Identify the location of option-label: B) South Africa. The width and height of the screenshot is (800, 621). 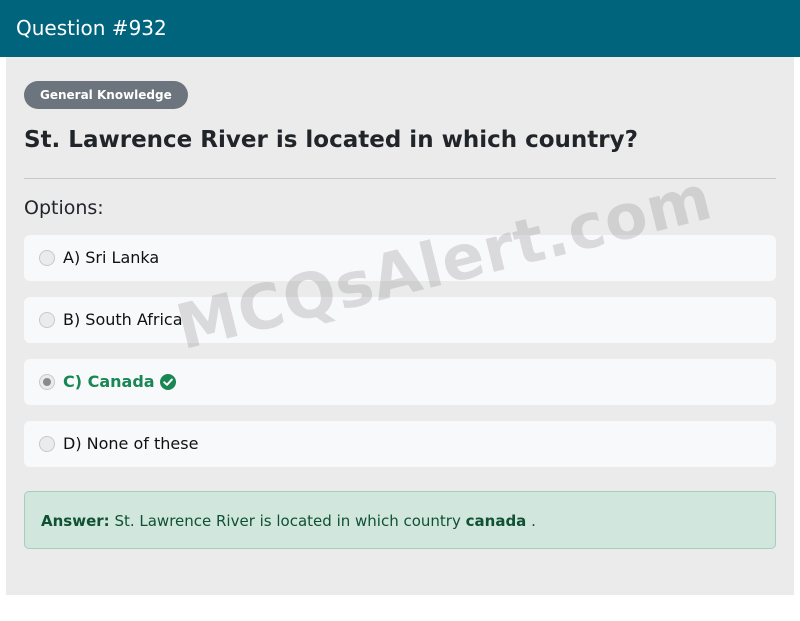
(123, 319).